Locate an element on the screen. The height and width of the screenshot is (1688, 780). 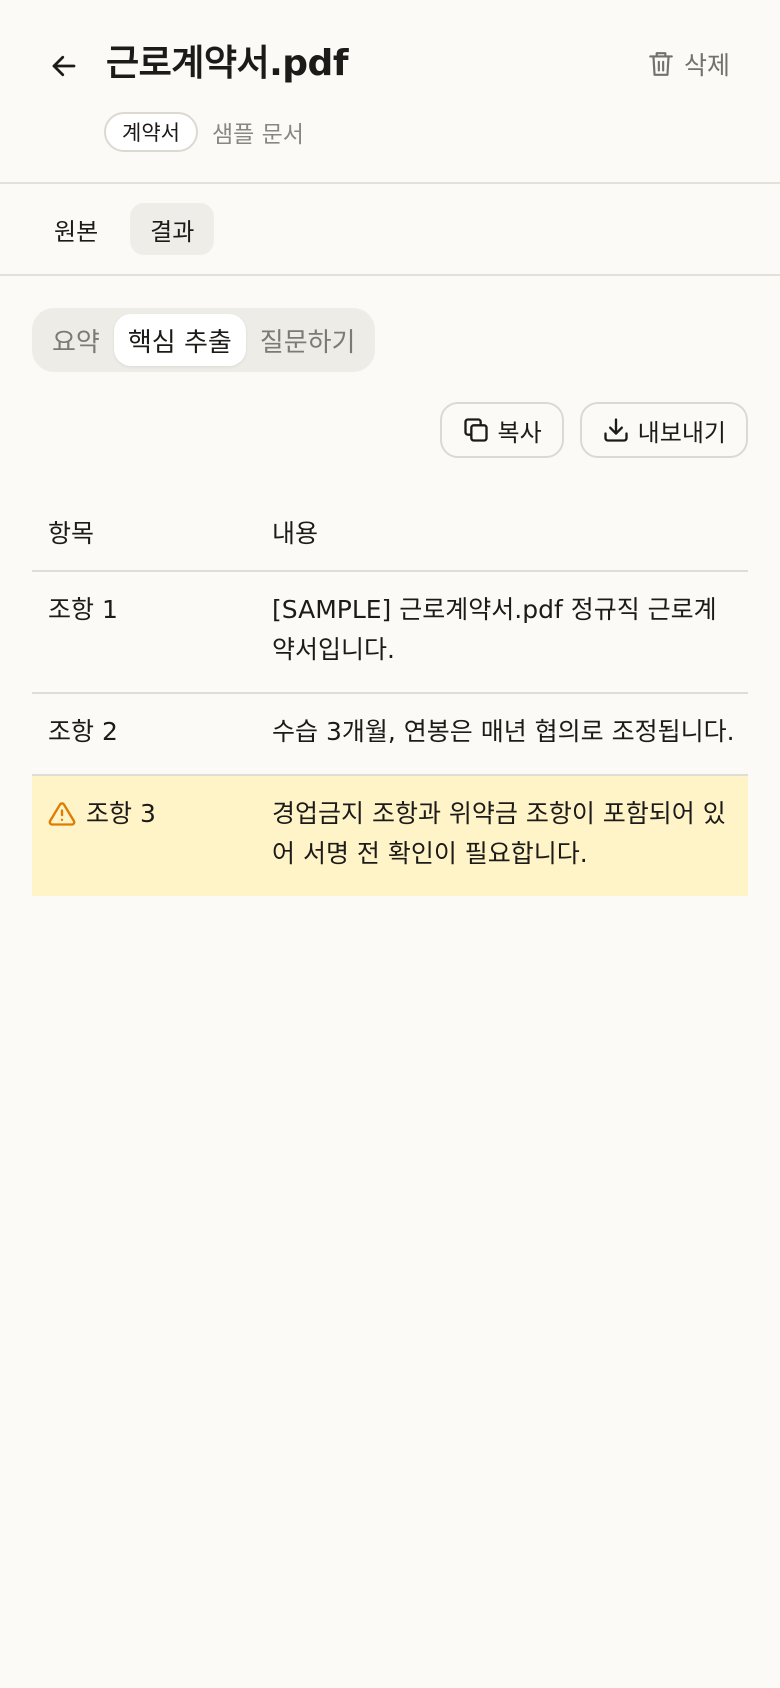
result-actions: 복사 내보내기 is located at coordinates (390, 415).